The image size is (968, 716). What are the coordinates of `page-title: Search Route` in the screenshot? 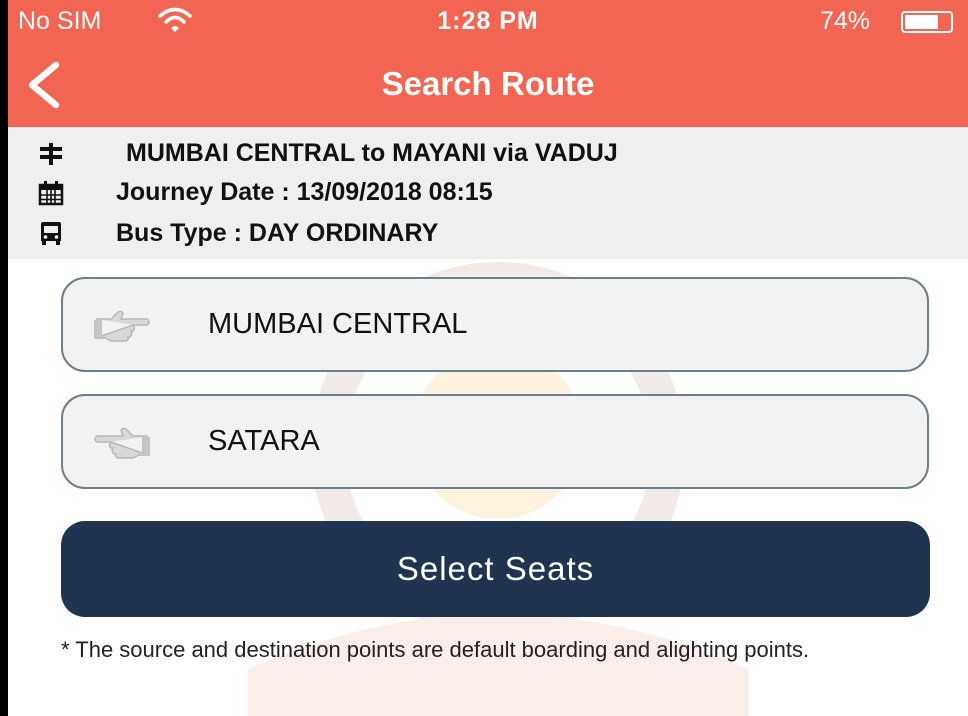 It's located at (488, 83).